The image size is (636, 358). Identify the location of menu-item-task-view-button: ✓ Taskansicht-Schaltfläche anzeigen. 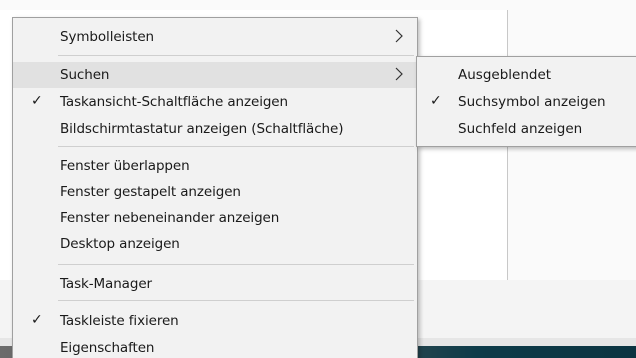
(215, 102).